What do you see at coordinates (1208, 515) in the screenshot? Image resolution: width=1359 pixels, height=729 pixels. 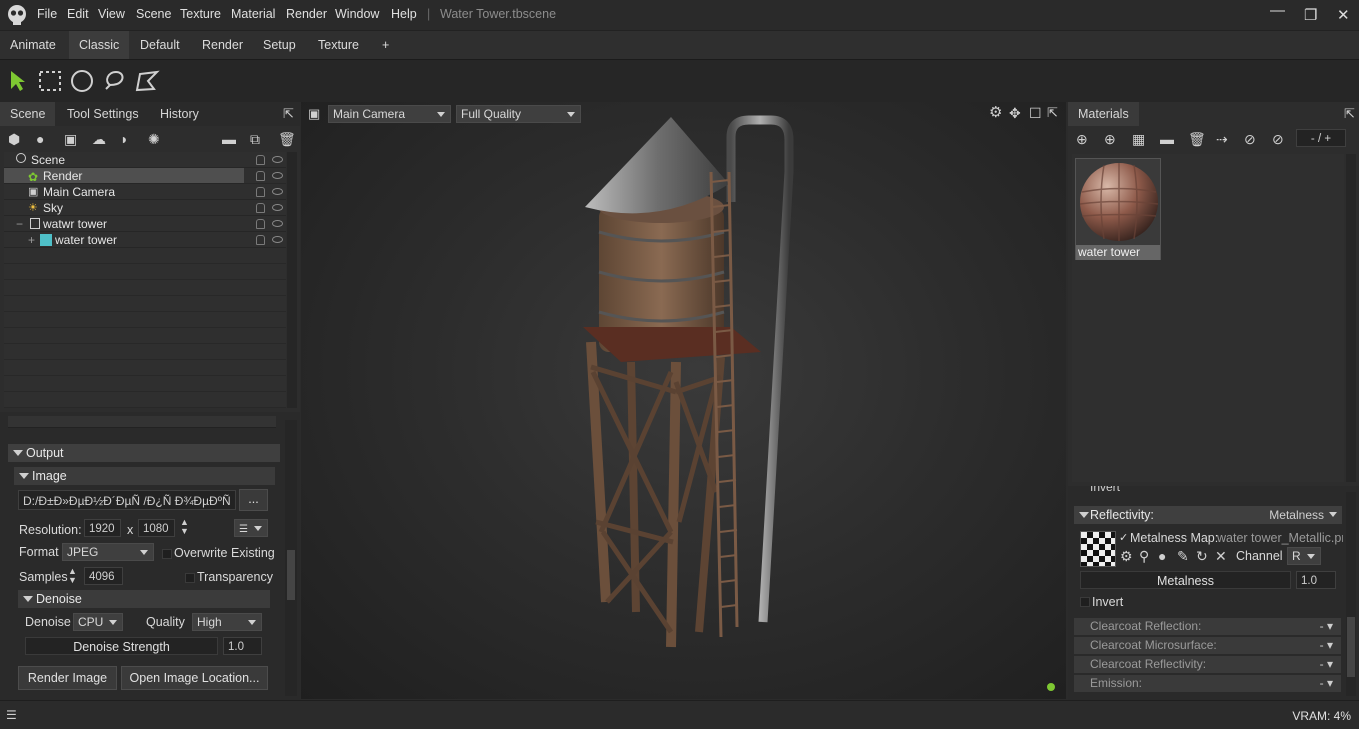 I see `reflectivity-header: Reflectivity: Metalness` at bounding box center [1208, 515].